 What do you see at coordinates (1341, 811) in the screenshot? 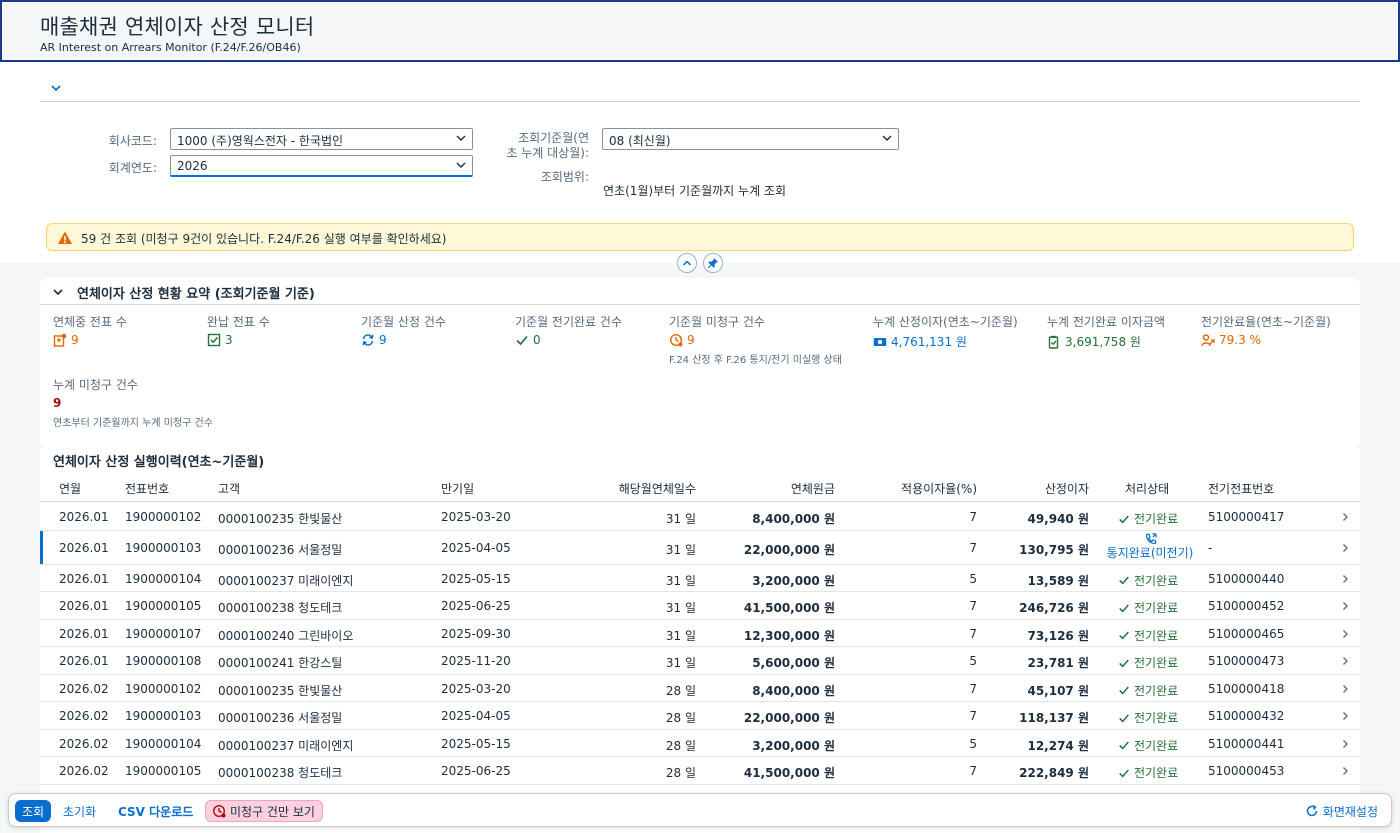
I see `reset-view-button: 화면재설정` at bounding box center [1341, 811].